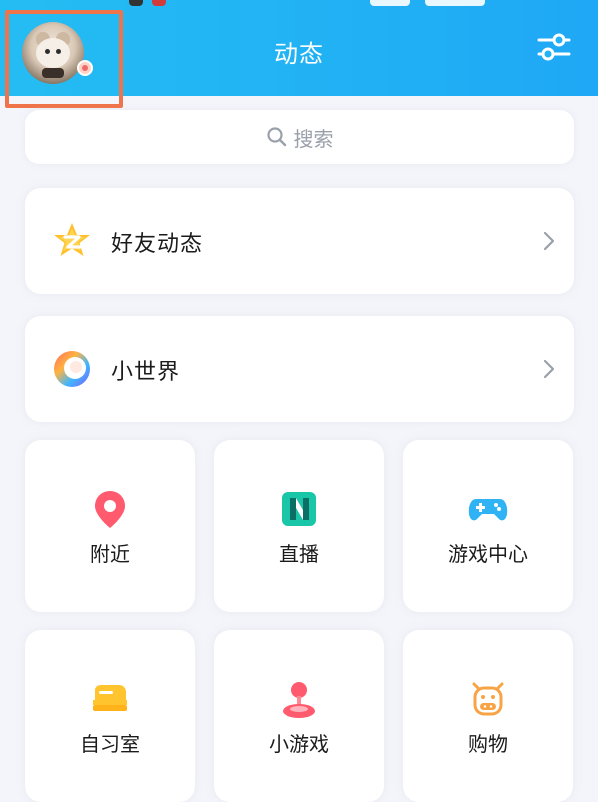 The height and width of the screenshot is (802, 598). Describe the element at coordinates (64, 59) in the screenshot. I see `avatar-highlight-box` at that location.